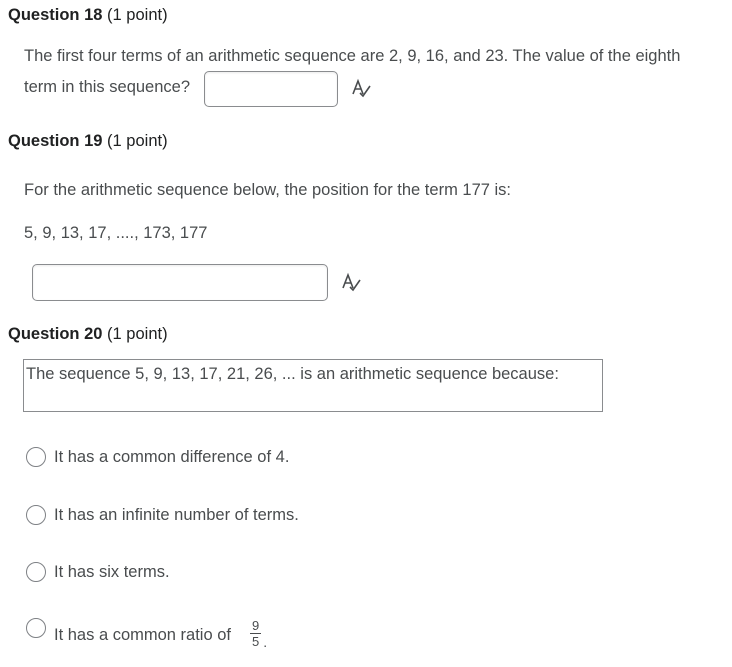 This screenshot has height=667, width=732. I want to click on question-19-title: Question 19 (1 point), so click(88, 141).